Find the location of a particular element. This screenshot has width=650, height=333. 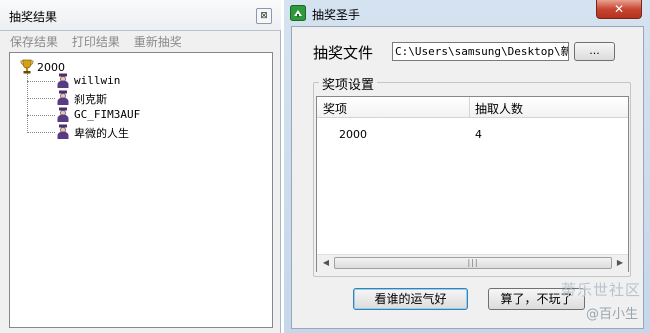

column-divider is located at coordinates (469, 107).